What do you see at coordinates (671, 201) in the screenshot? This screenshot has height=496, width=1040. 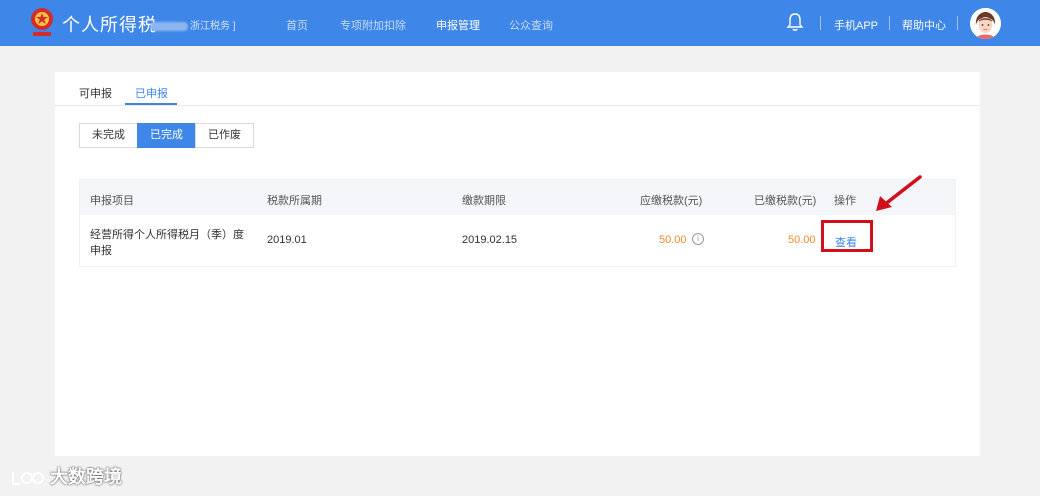 I see `column-header: 应缴税款(元)` at bounding box center [671, 201].